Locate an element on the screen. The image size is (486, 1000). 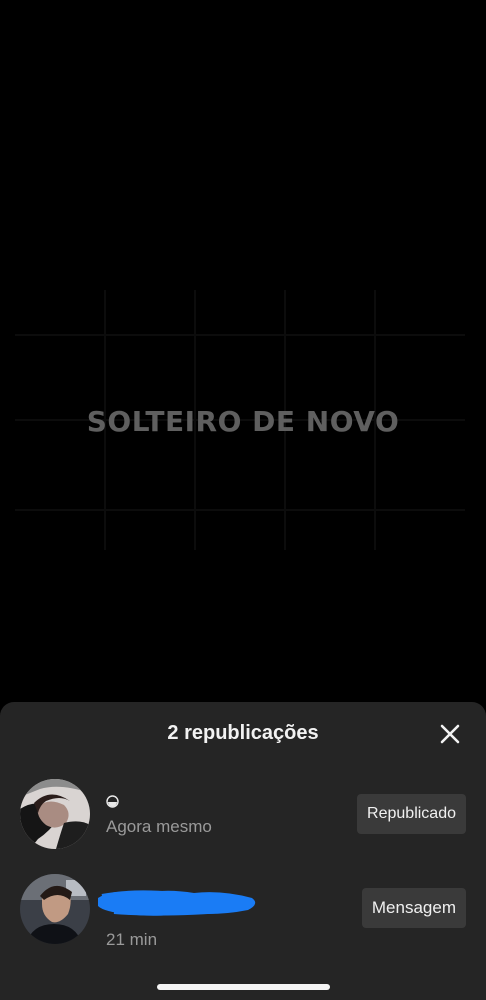
row-text: 21 min is located at coordinates (177, 918).